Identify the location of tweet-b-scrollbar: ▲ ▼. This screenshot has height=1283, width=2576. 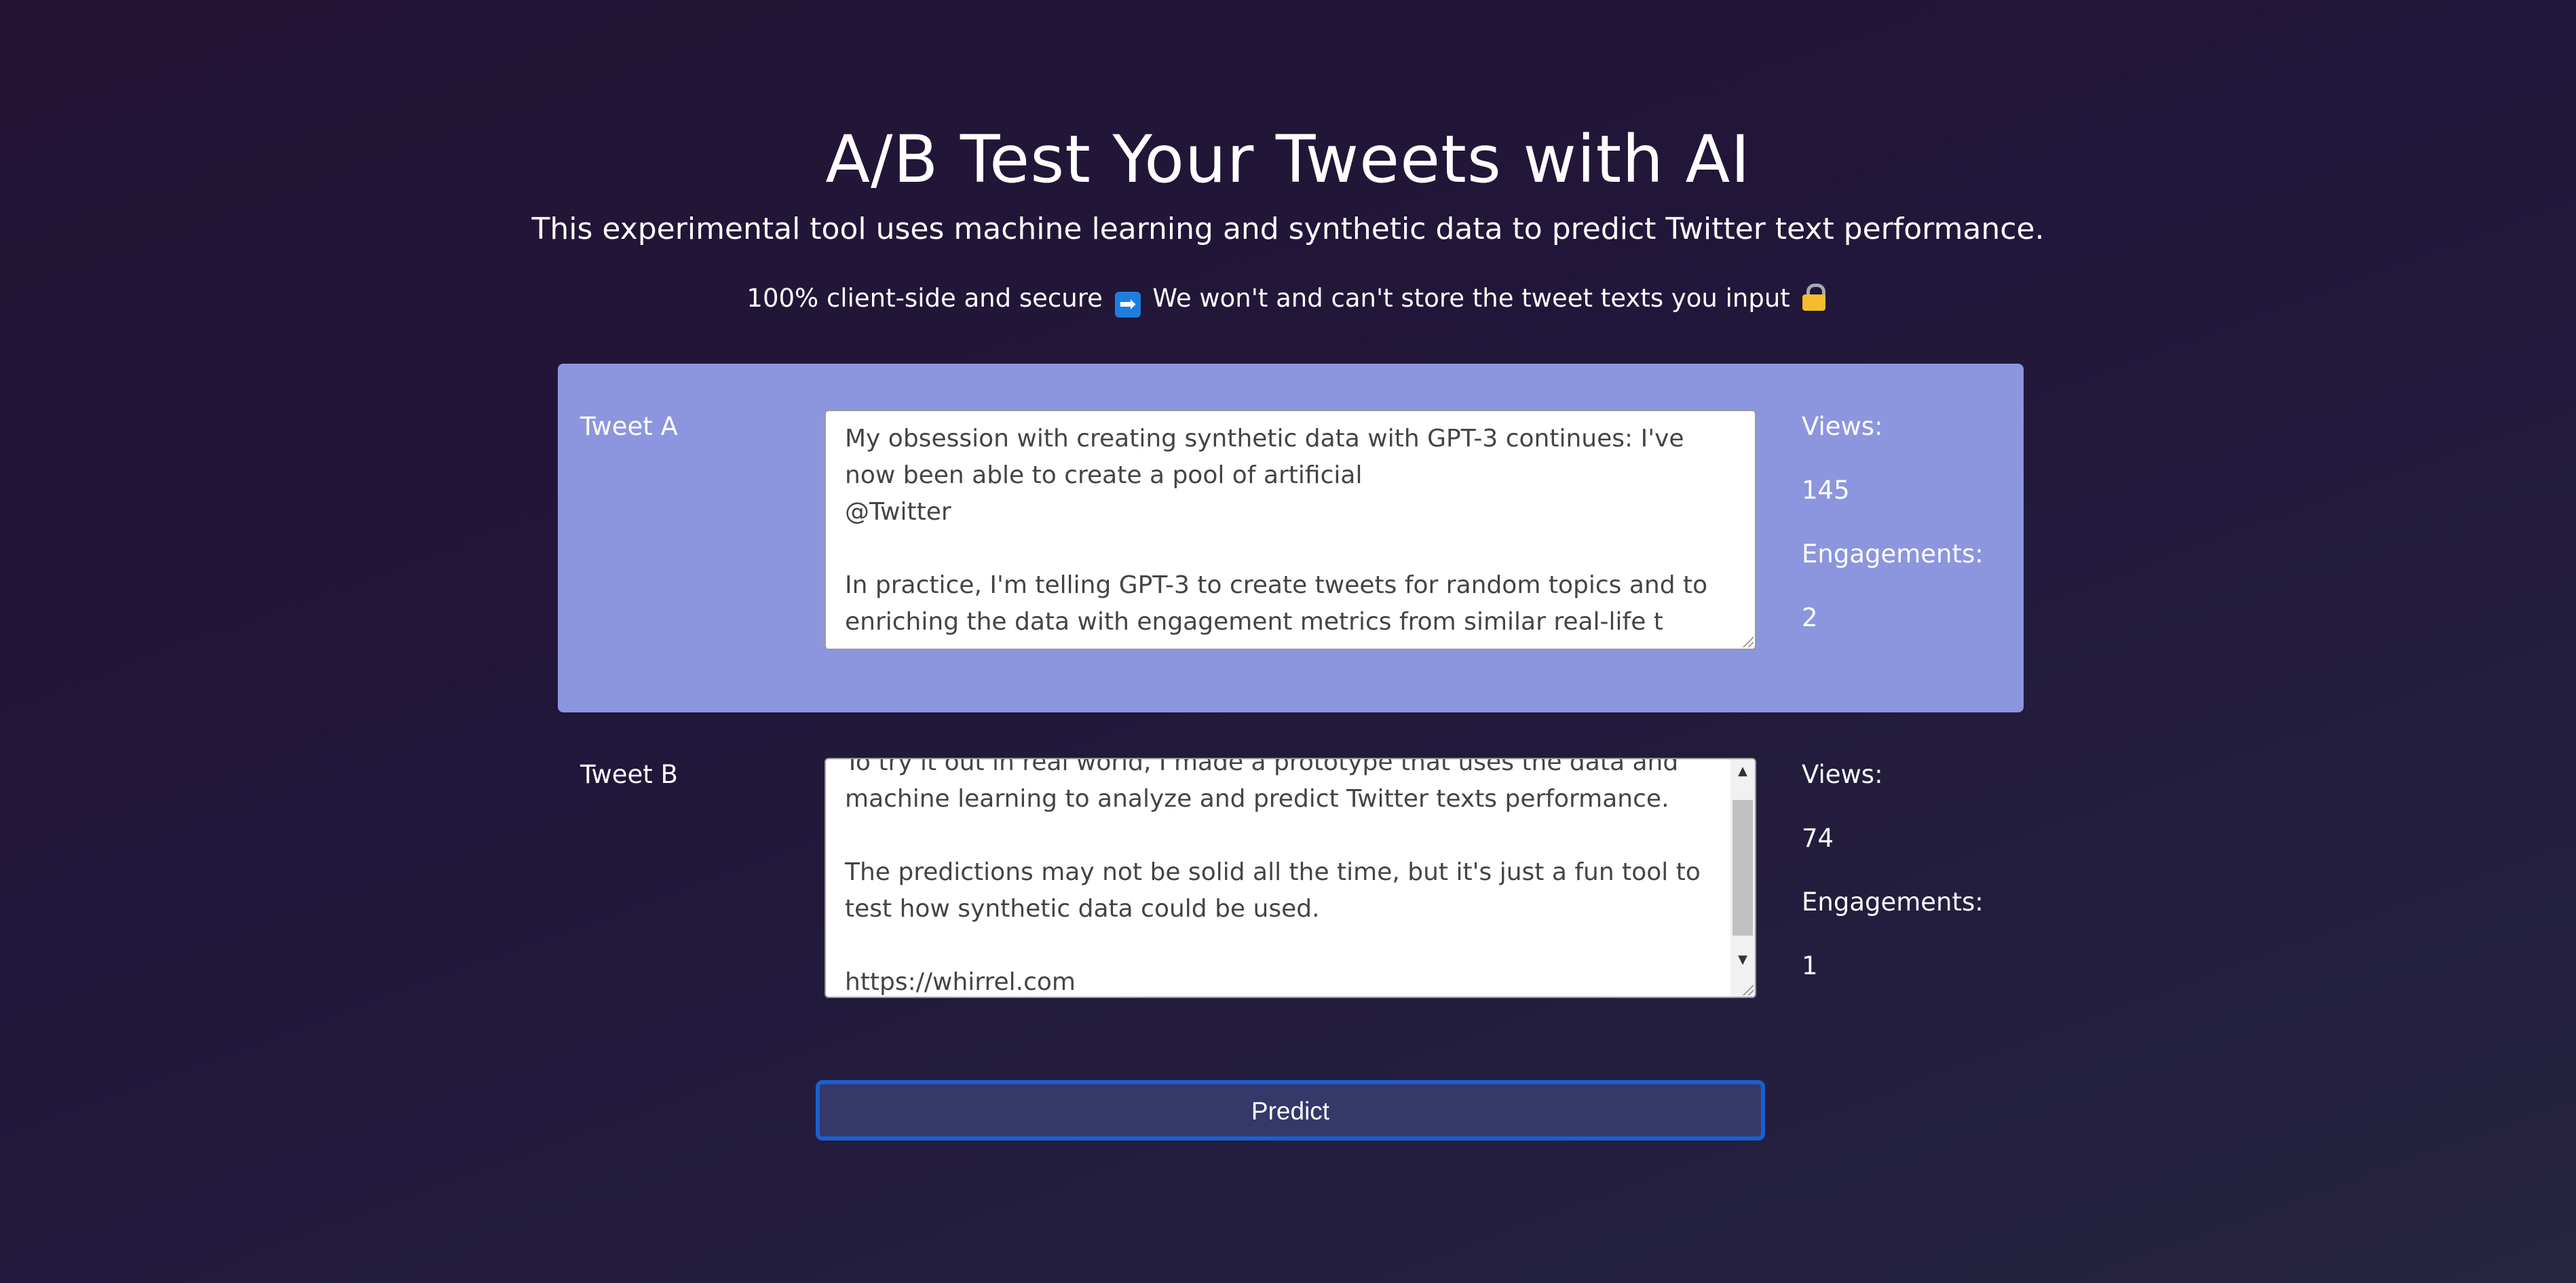
(1743, 878).